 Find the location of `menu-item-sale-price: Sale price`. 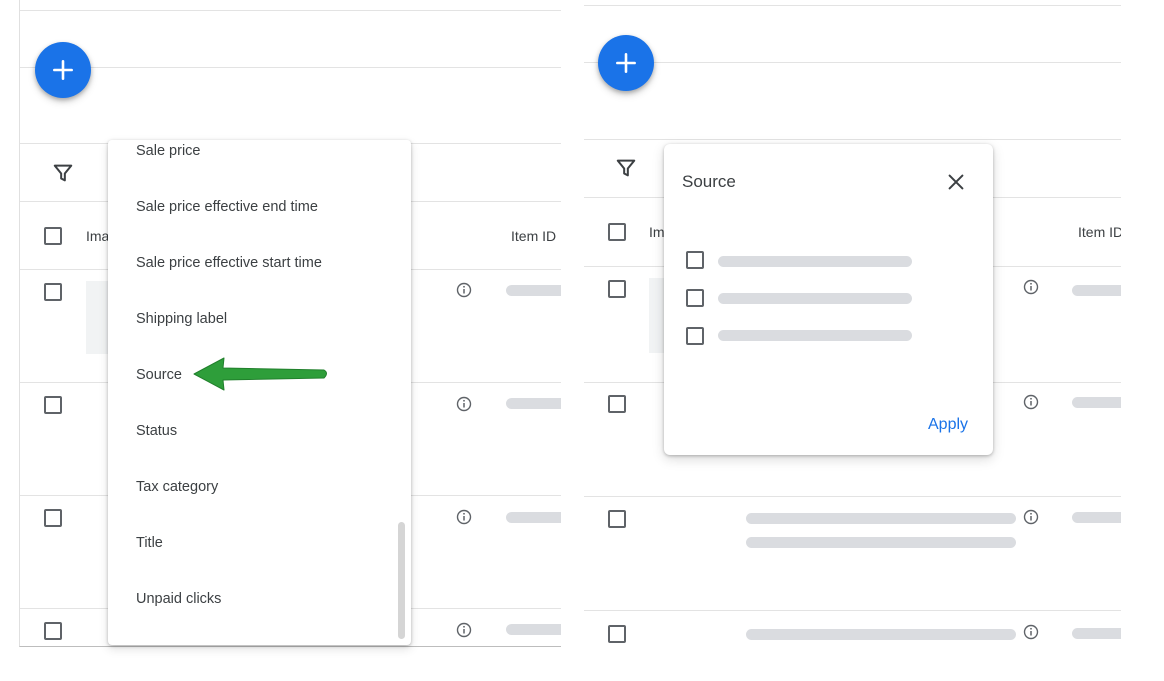

menu-item-sale-price: Sale price is located at coordinates (168, 151).